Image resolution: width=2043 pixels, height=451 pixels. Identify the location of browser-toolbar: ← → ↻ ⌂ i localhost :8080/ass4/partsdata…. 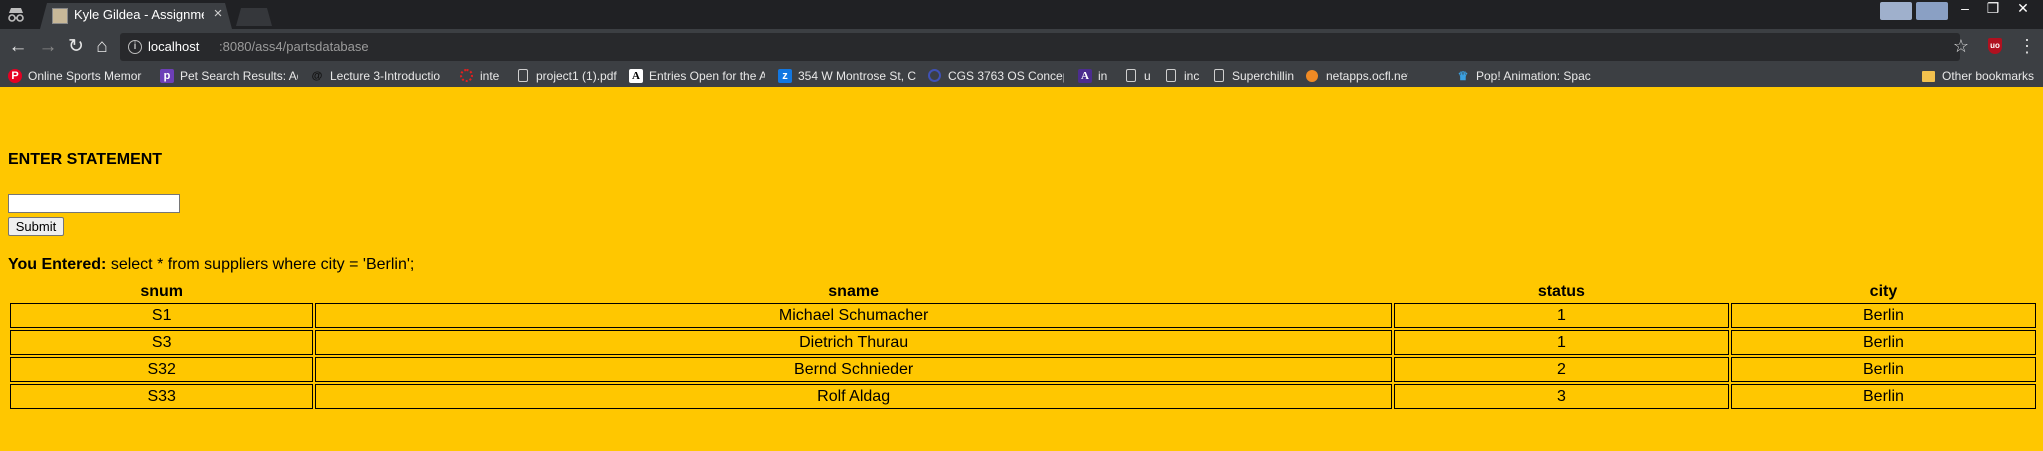
(1021, 47).